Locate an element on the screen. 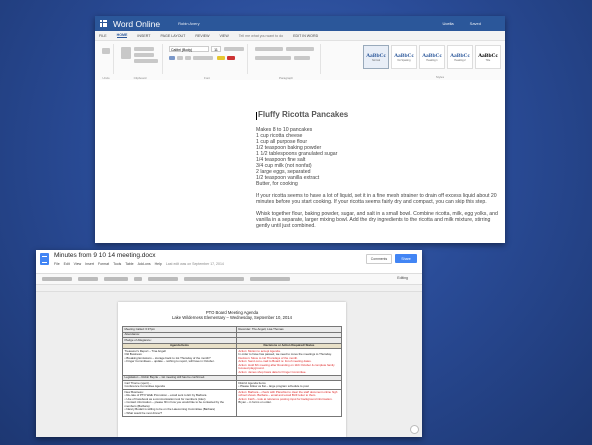 The height and width of the screenshot is (445, 592). style-title: AaBbCc Title is located at coordinates (488, 57).